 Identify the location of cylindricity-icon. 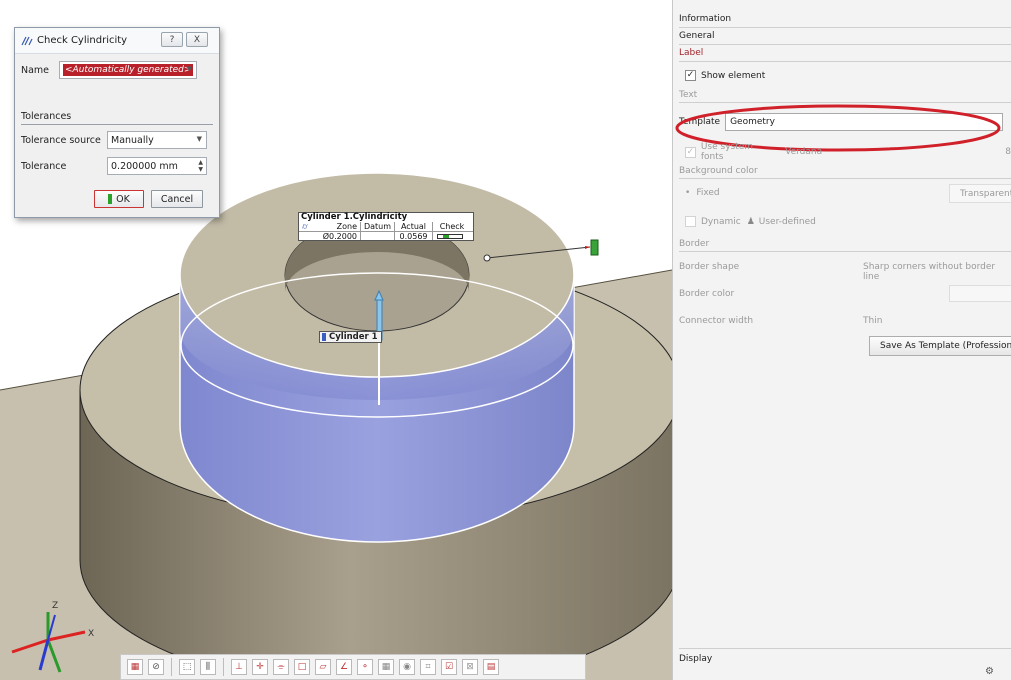
(27, 40).